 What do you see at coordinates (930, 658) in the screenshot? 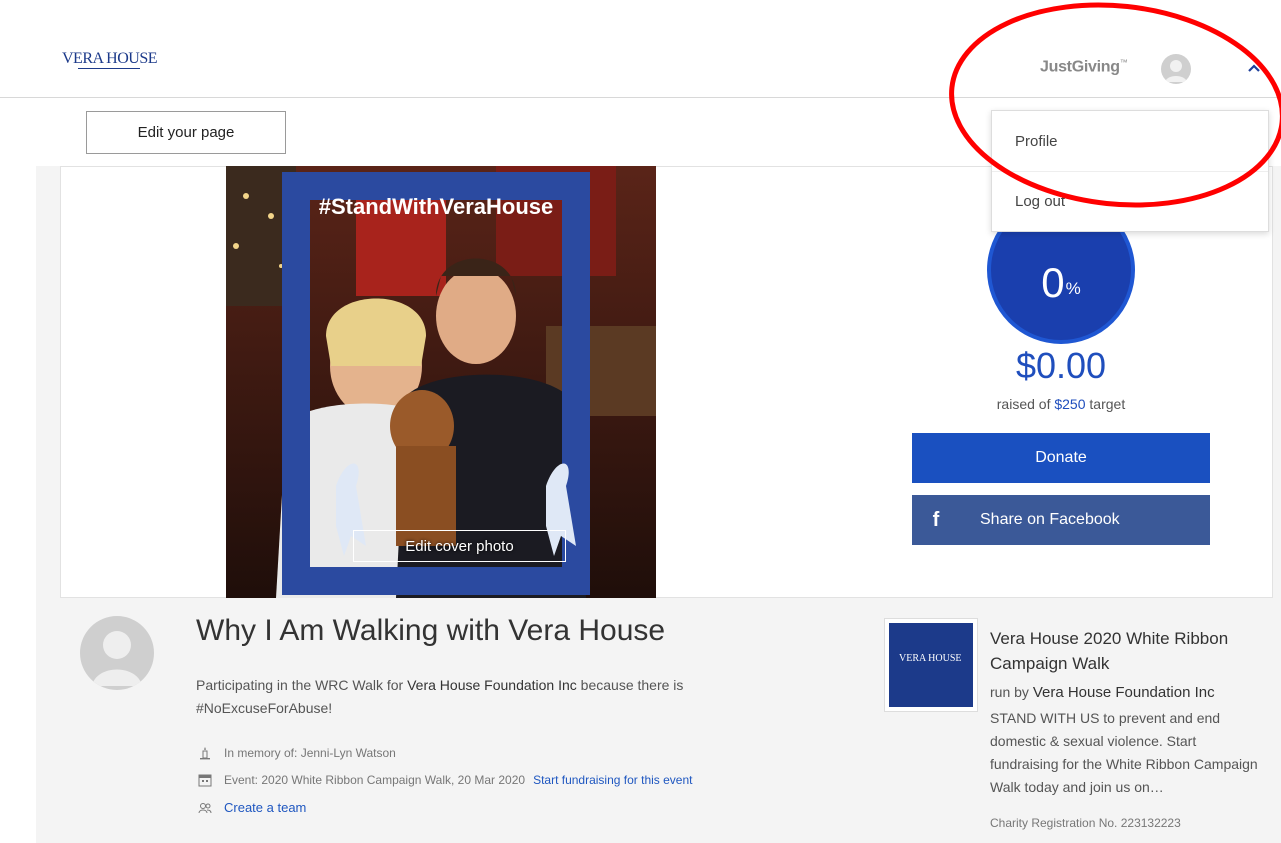
I see `event-logo-text: VERA HOUSE` at bounding box center [930, 658].